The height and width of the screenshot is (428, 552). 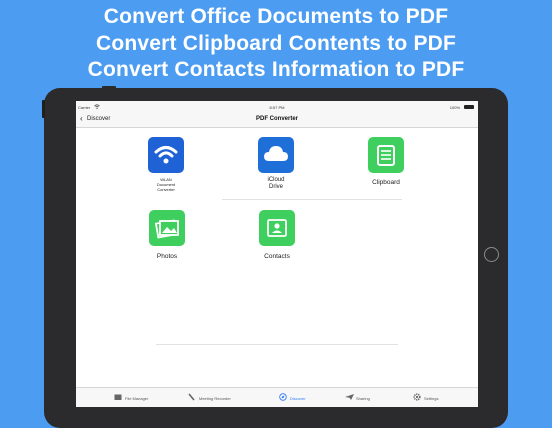 I want to click on status-time: 8:57 PM, so click(x=277, y=107).